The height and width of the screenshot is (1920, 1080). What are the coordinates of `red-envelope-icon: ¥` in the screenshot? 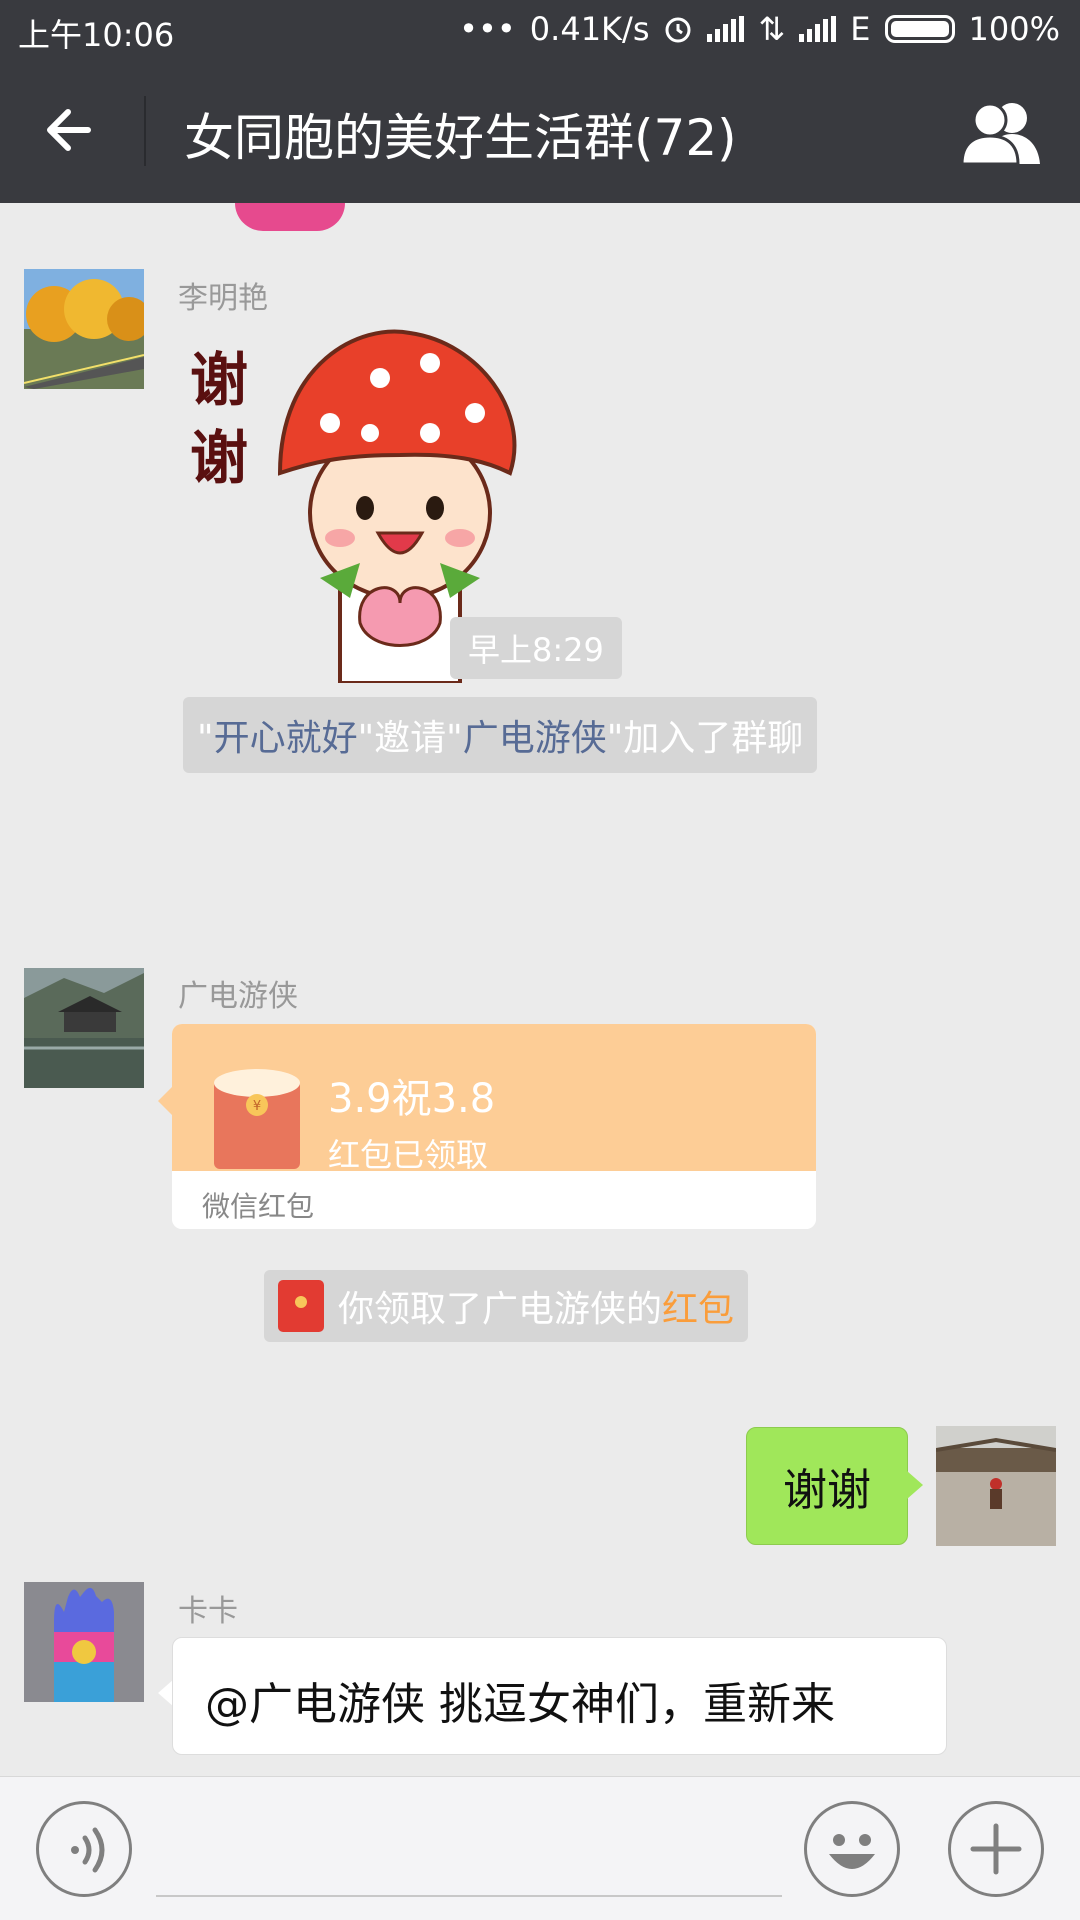 It's located at (257, 1119).